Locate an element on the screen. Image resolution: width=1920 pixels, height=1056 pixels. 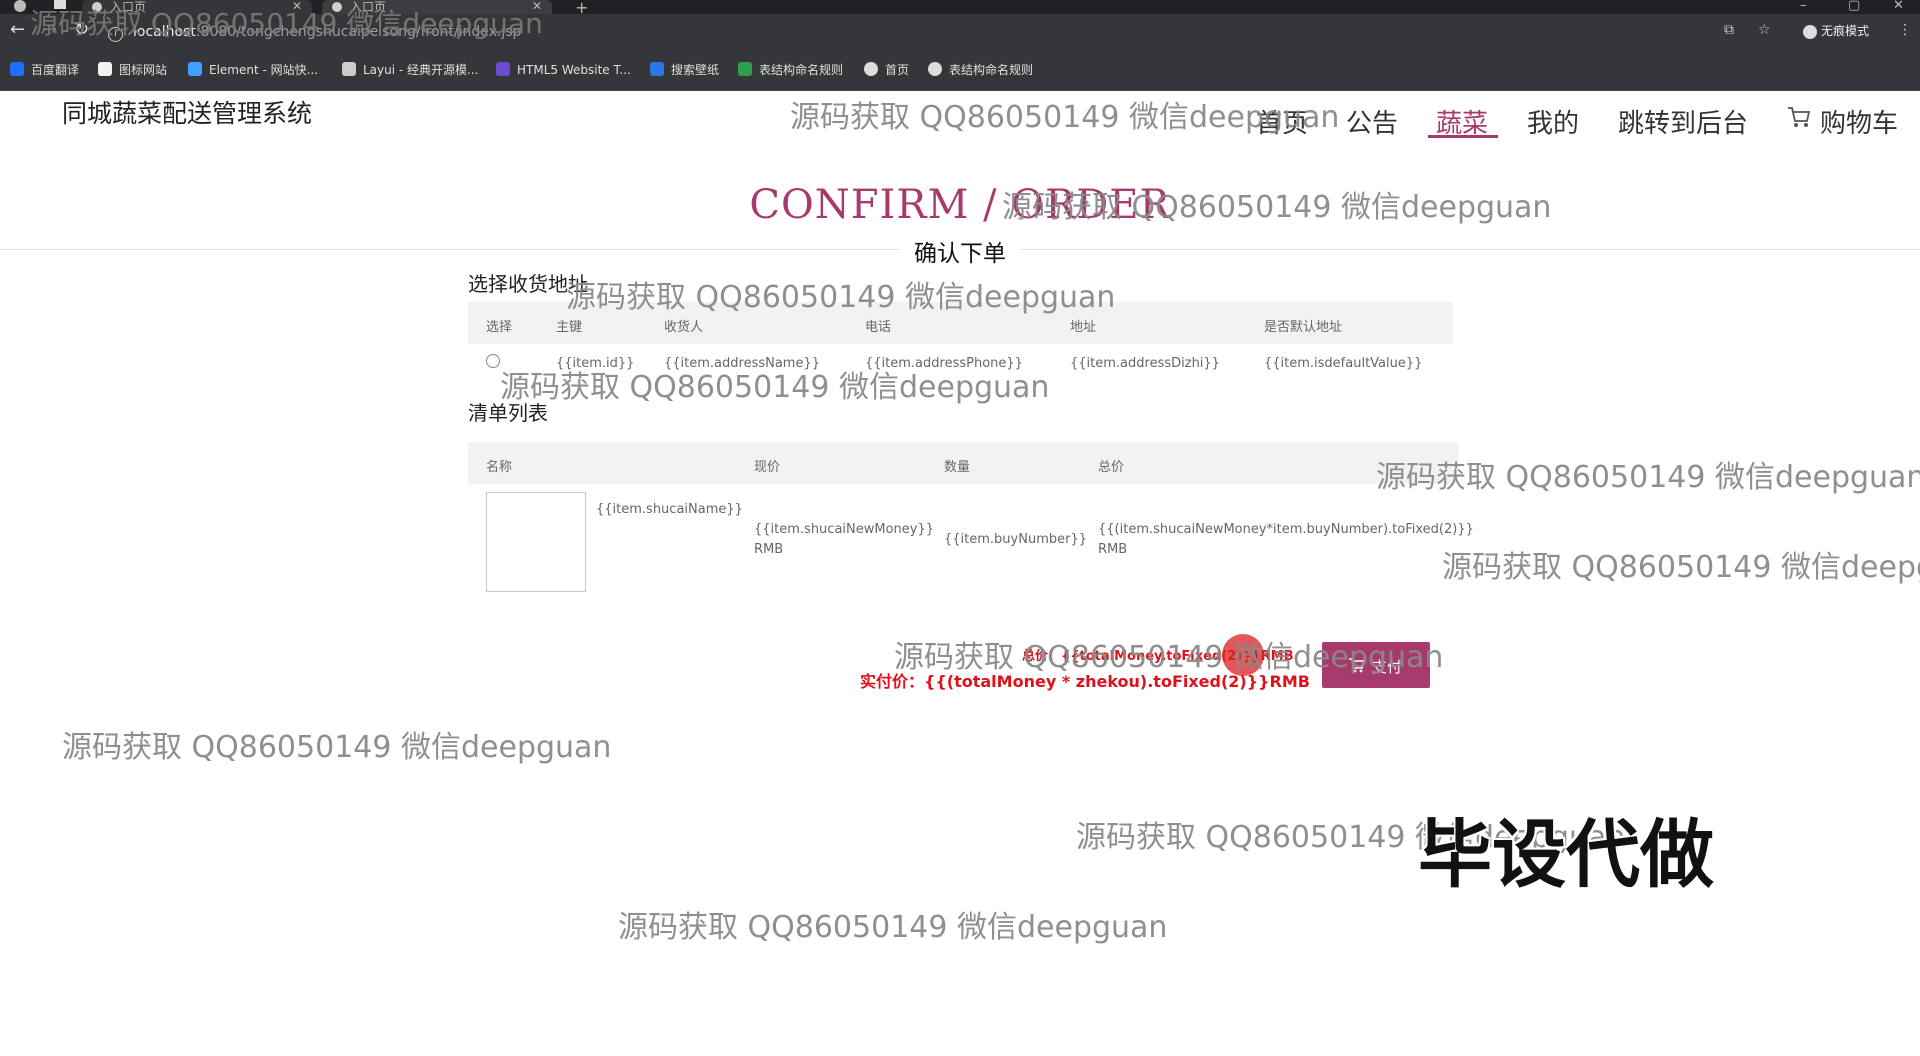
nav-notice: 公告 is located at coordinates (1372, 121).